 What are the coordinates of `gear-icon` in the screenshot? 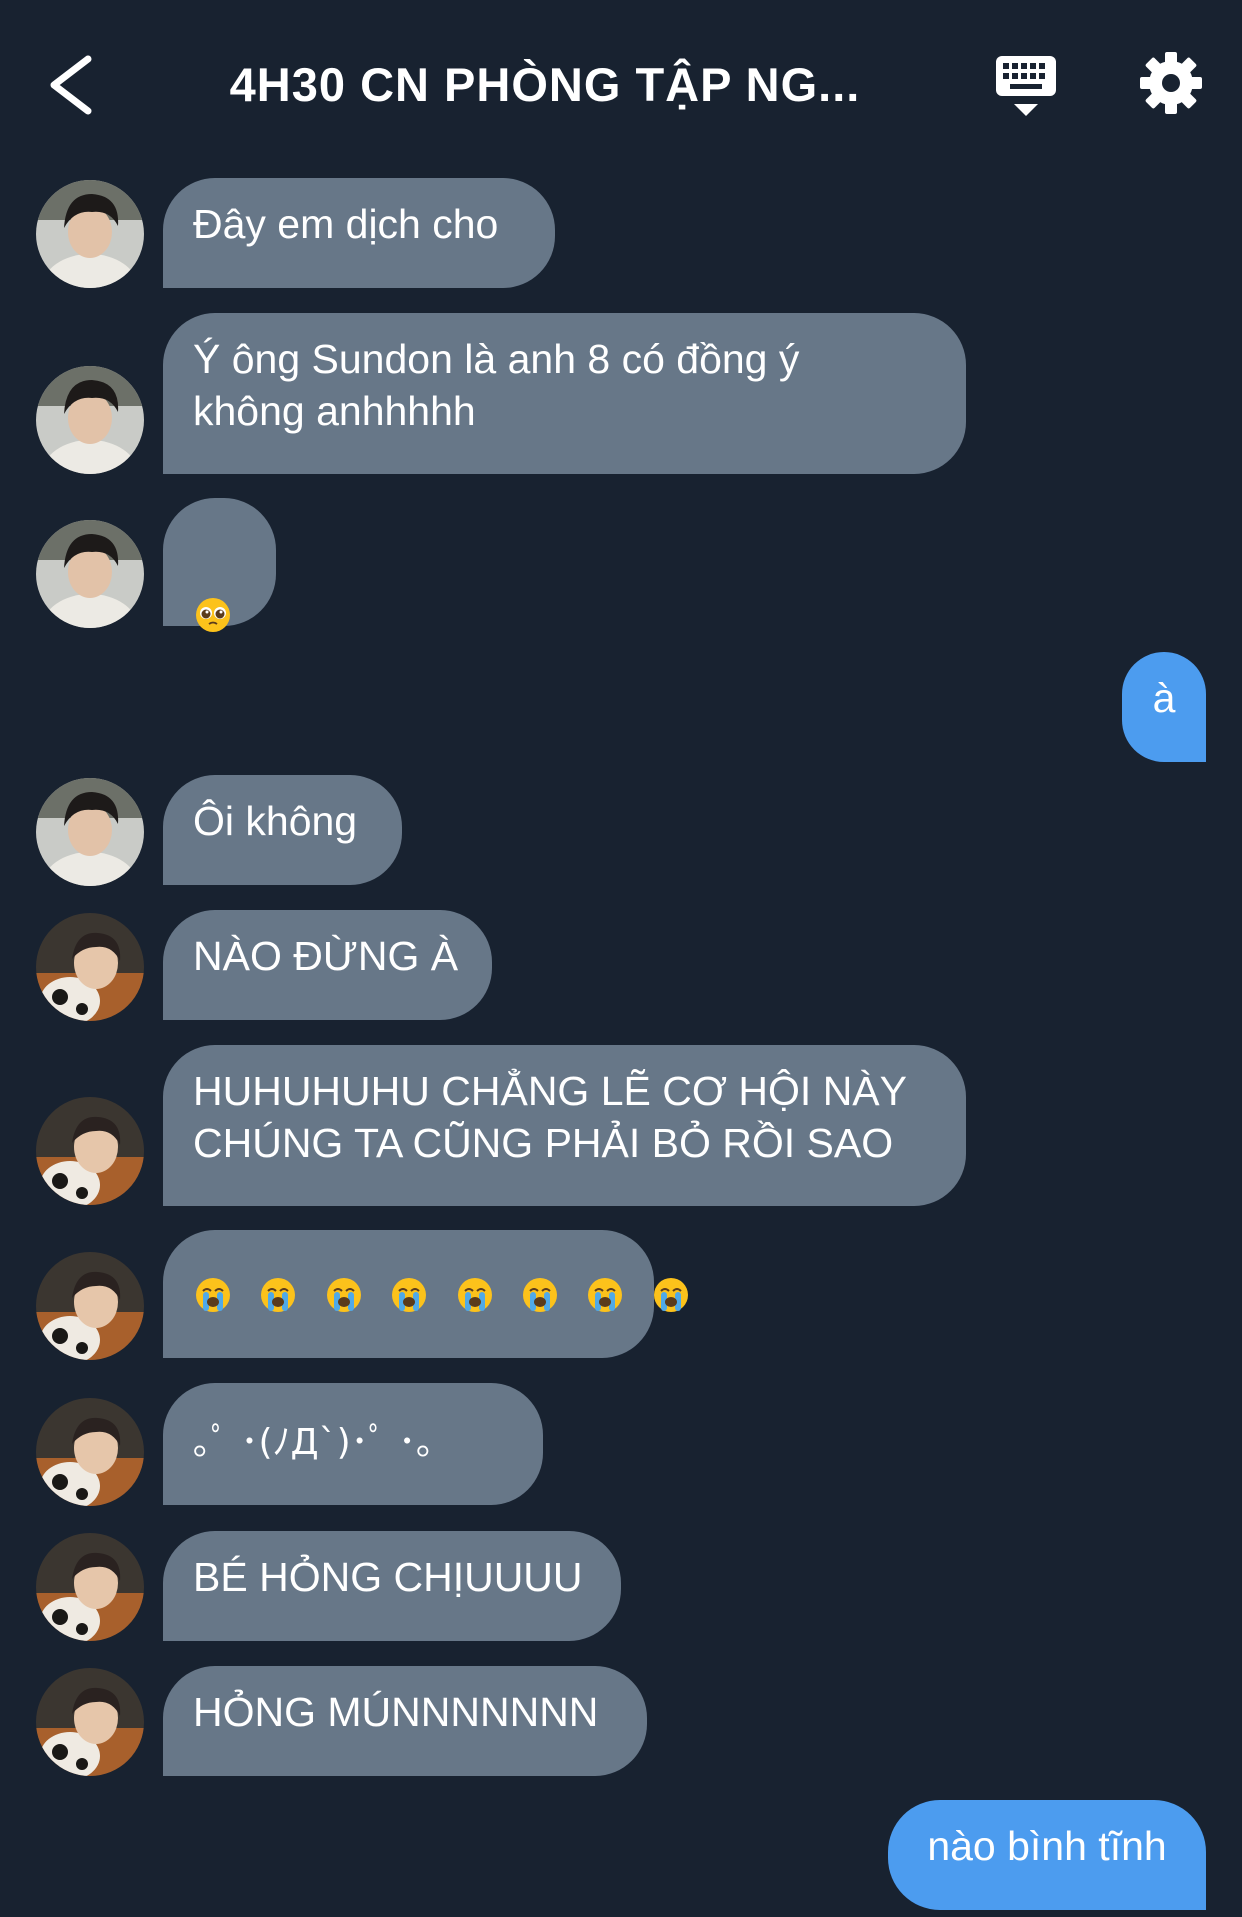 It's located at (1171, 83).